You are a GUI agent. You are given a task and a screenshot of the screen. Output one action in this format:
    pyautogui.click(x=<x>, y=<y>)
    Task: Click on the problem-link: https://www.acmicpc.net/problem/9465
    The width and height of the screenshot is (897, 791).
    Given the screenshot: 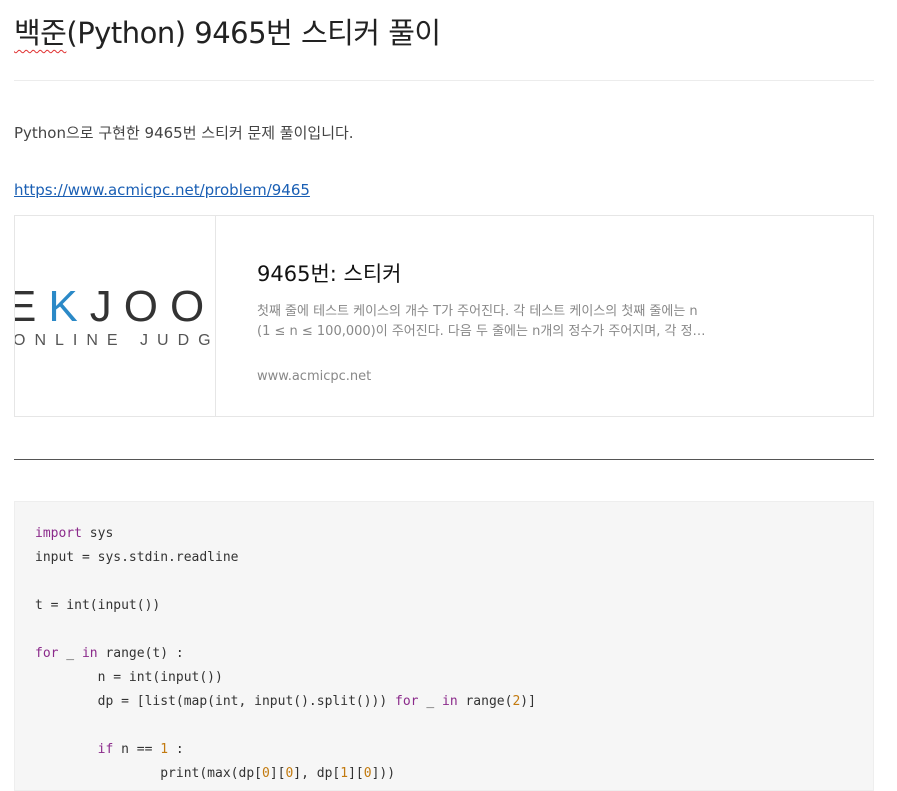 What is the action you would take?
    pyautogui.click(x=162, y=190)
    